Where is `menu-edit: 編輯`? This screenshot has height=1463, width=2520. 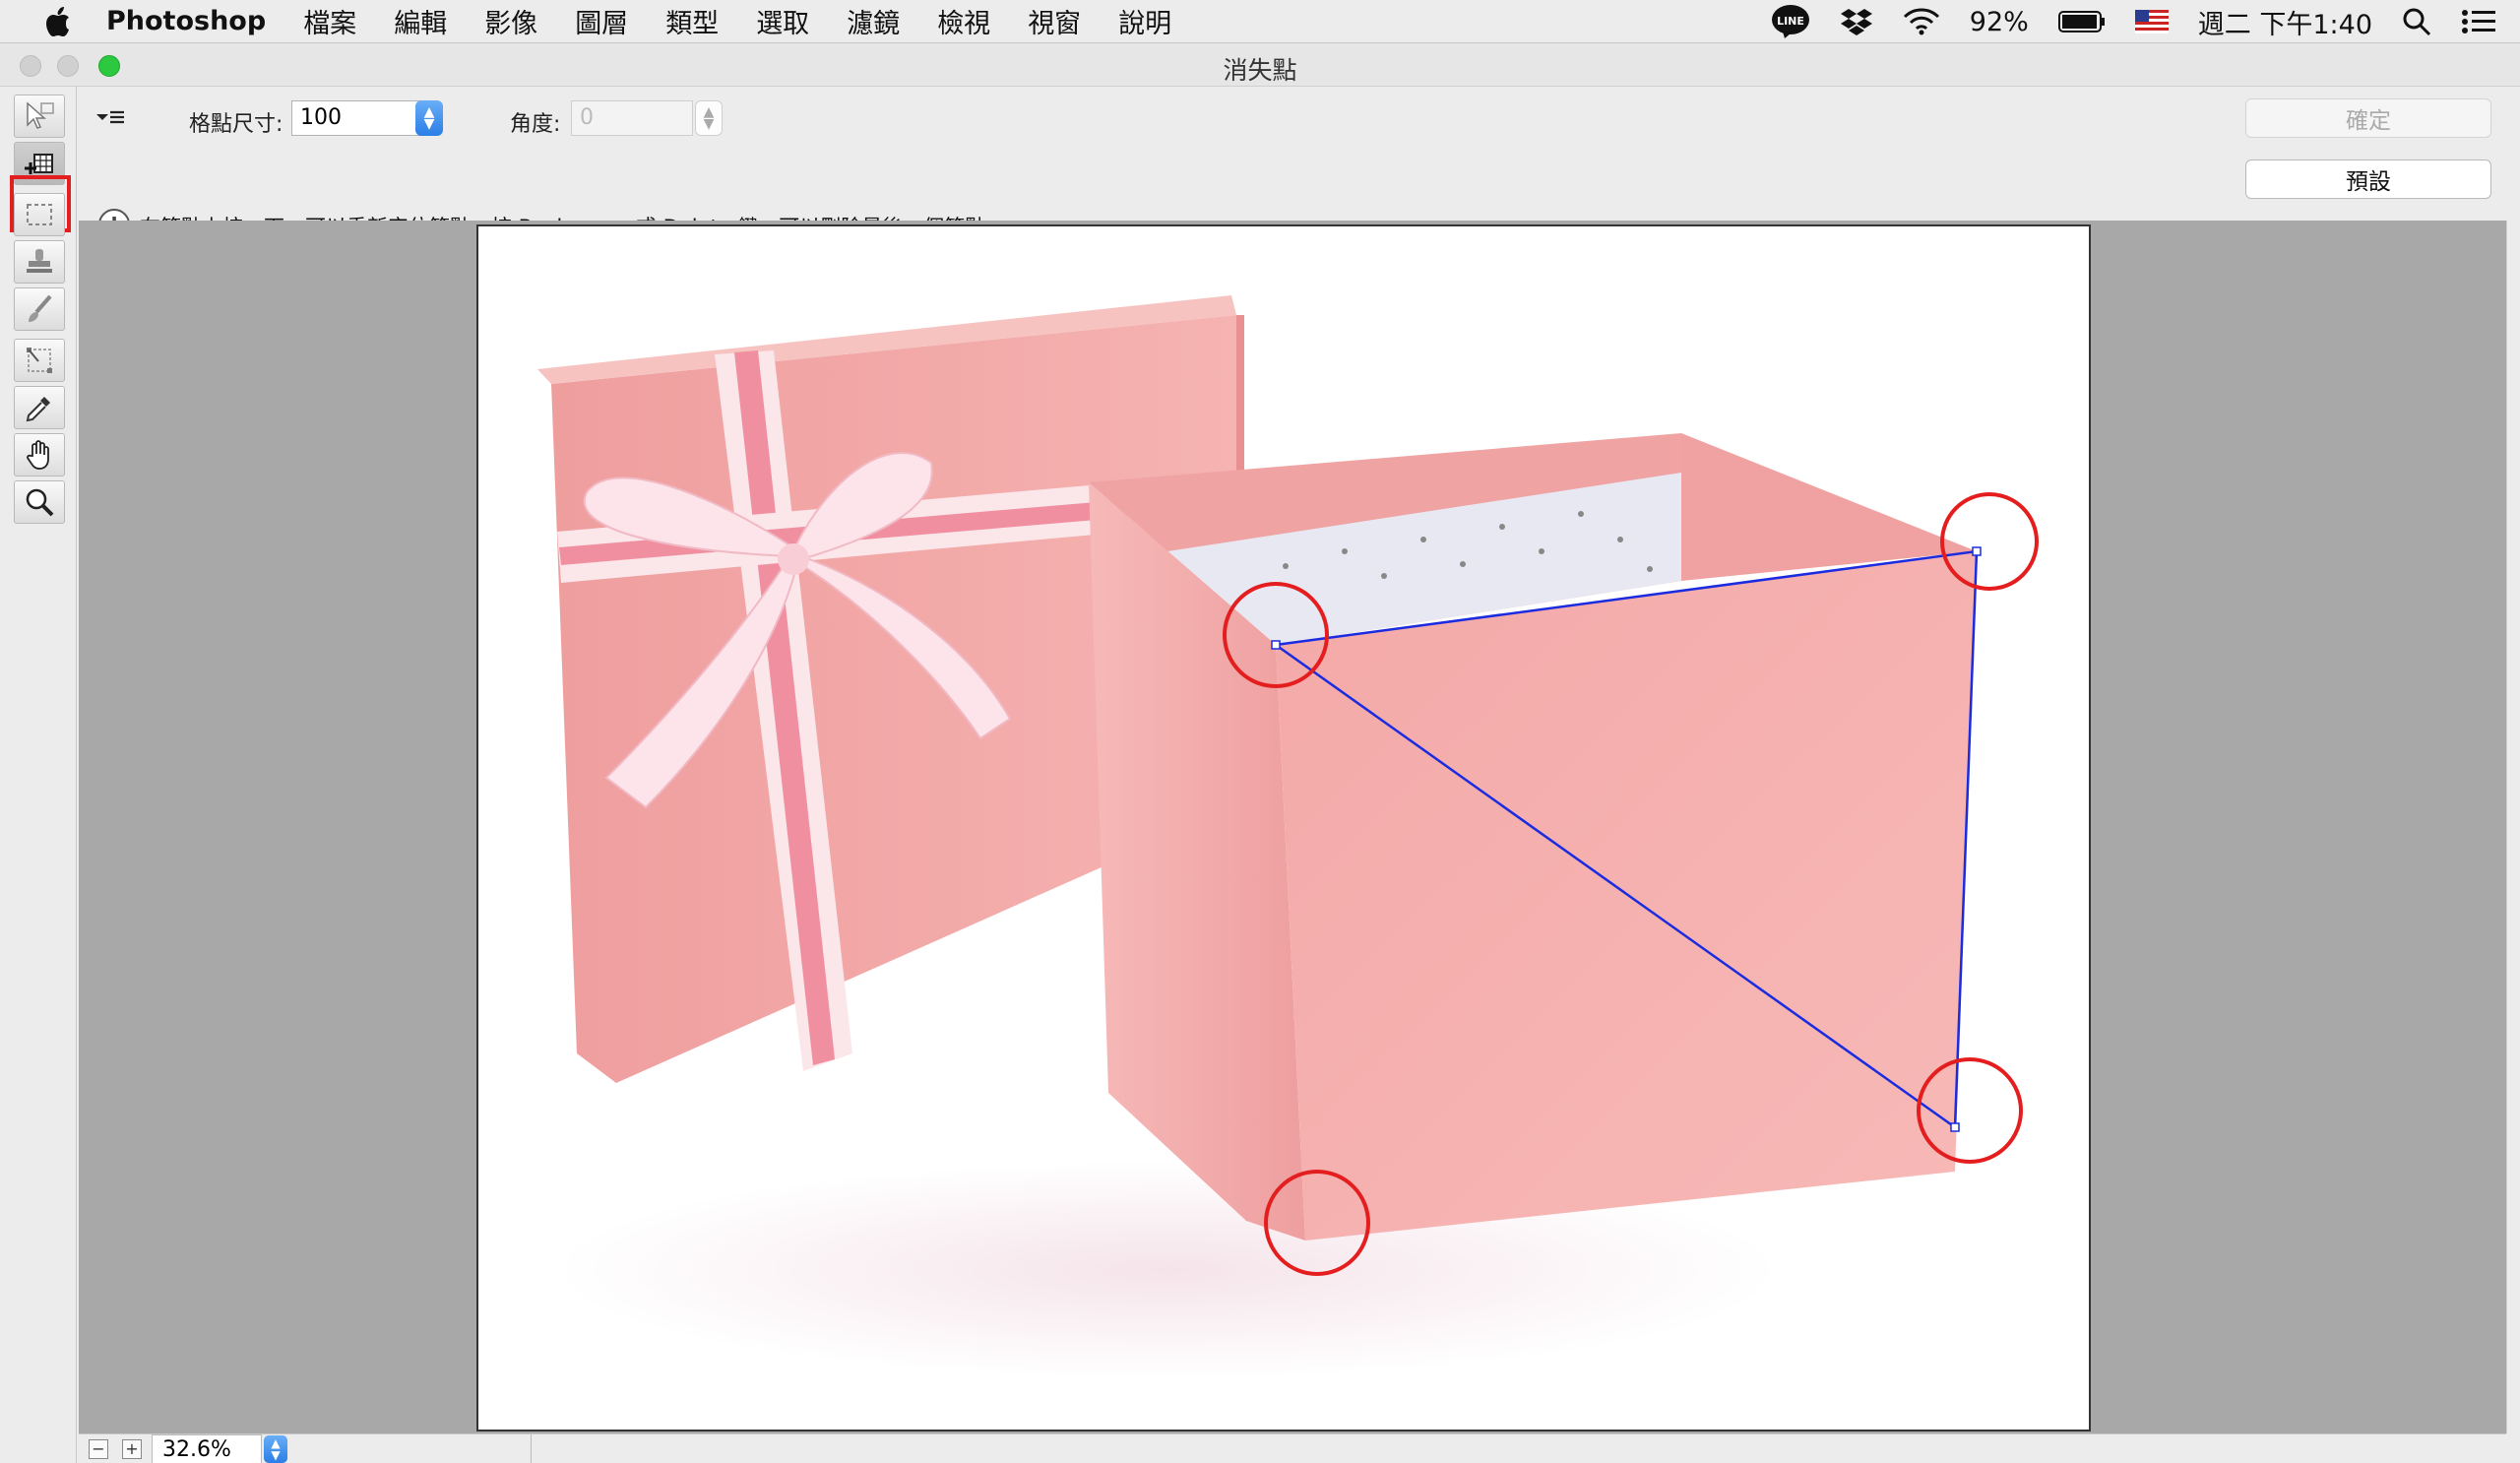
menu-edit: 編輯 is located at coordinates (420, 21).